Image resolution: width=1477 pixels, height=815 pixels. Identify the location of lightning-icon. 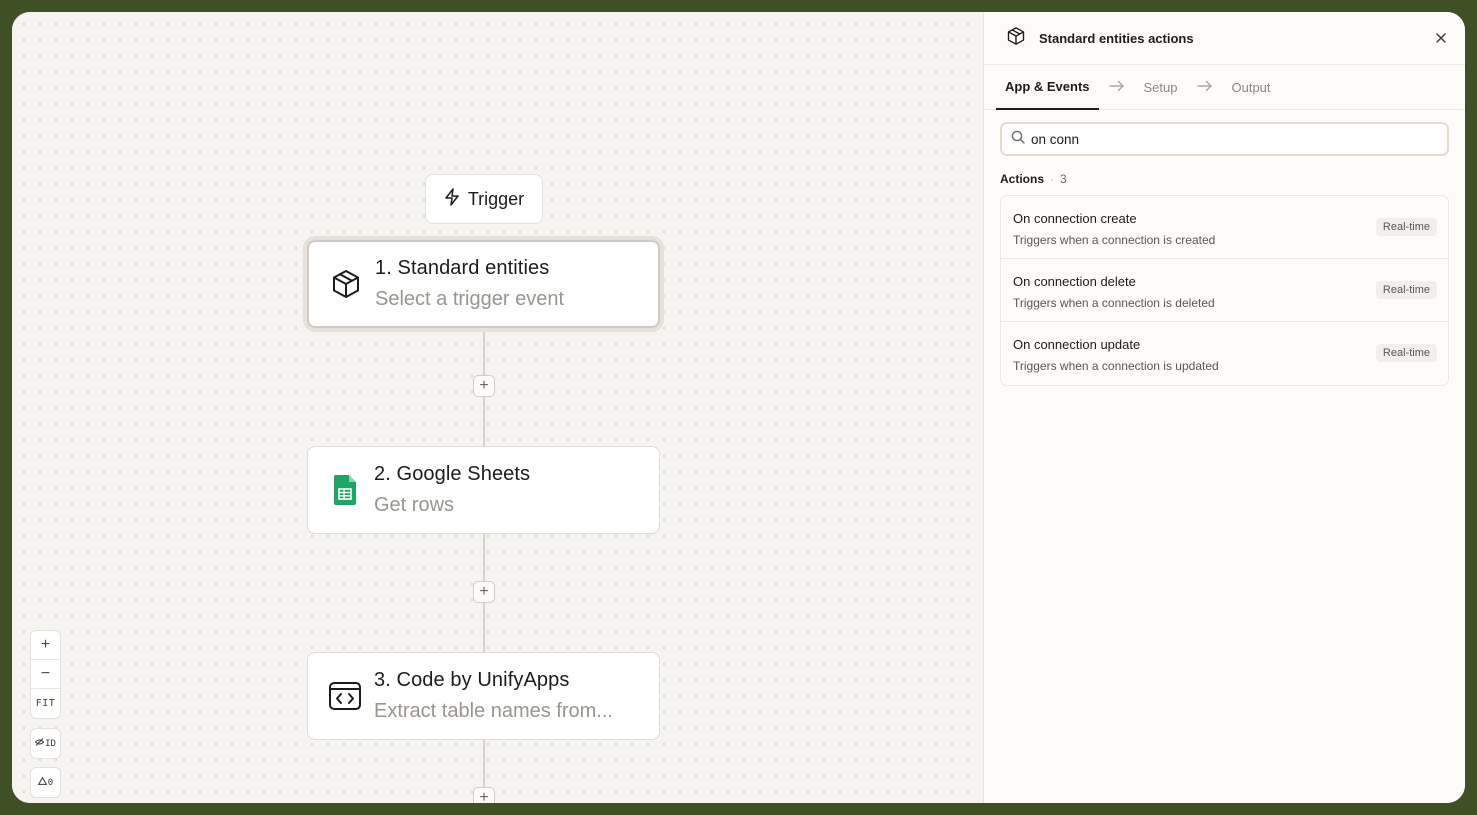
(452, 199).